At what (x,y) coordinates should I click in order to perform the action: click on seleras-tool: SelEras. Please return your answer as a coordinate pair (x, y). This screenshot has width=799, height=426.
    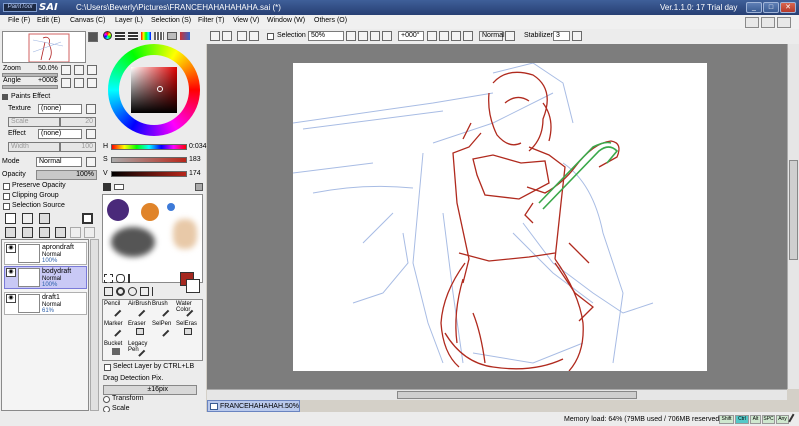
    Looking at the image, I should click on (187, 328).